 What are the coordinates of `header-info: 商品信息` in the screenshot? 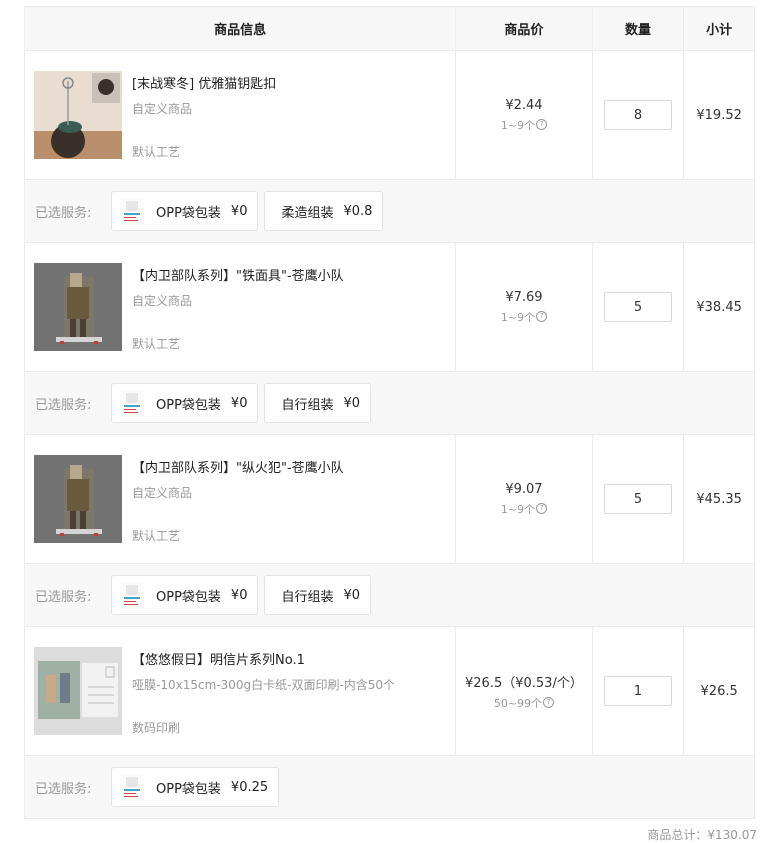 It's located at (240, 30).